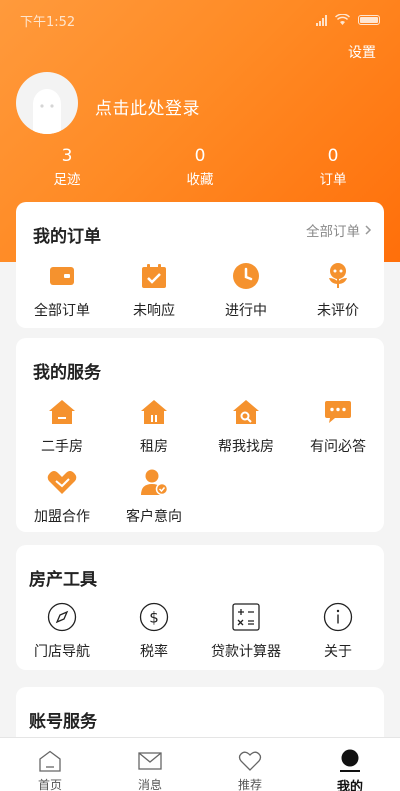  I want to click on wallet-icon, so click(62, 276).